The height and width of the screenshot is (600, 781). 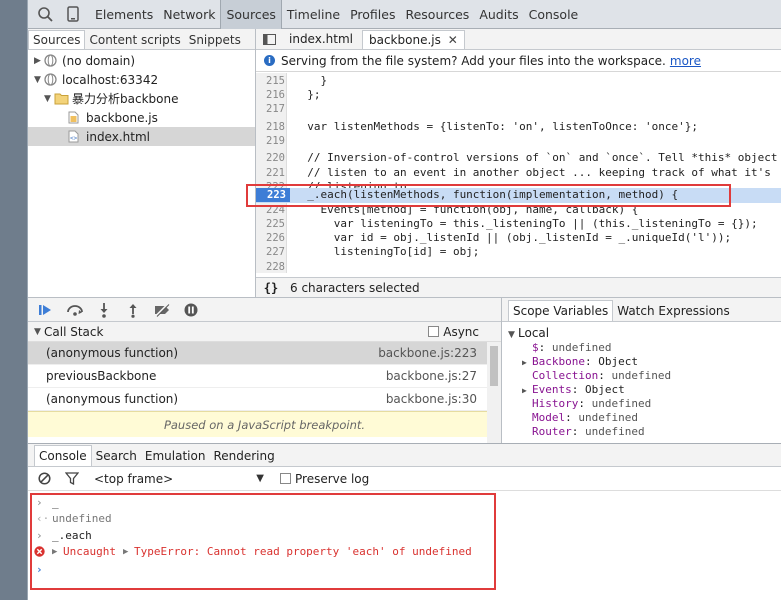 I want to click on line-number: 225, so click(x=270, y=224).